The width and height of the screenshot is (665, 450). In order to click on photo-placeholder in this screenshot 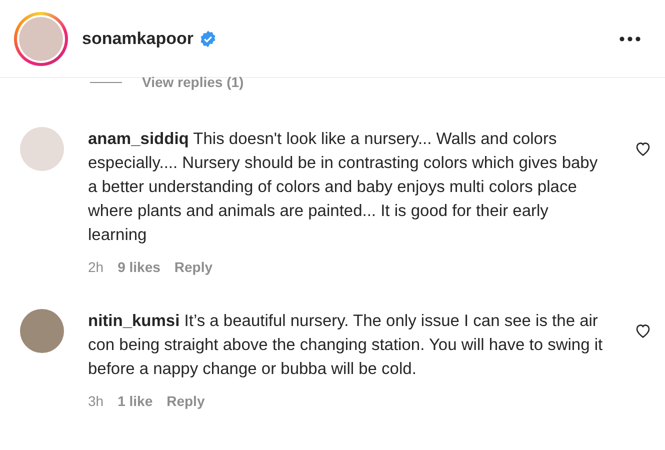, I will do `click(41, 38)`.